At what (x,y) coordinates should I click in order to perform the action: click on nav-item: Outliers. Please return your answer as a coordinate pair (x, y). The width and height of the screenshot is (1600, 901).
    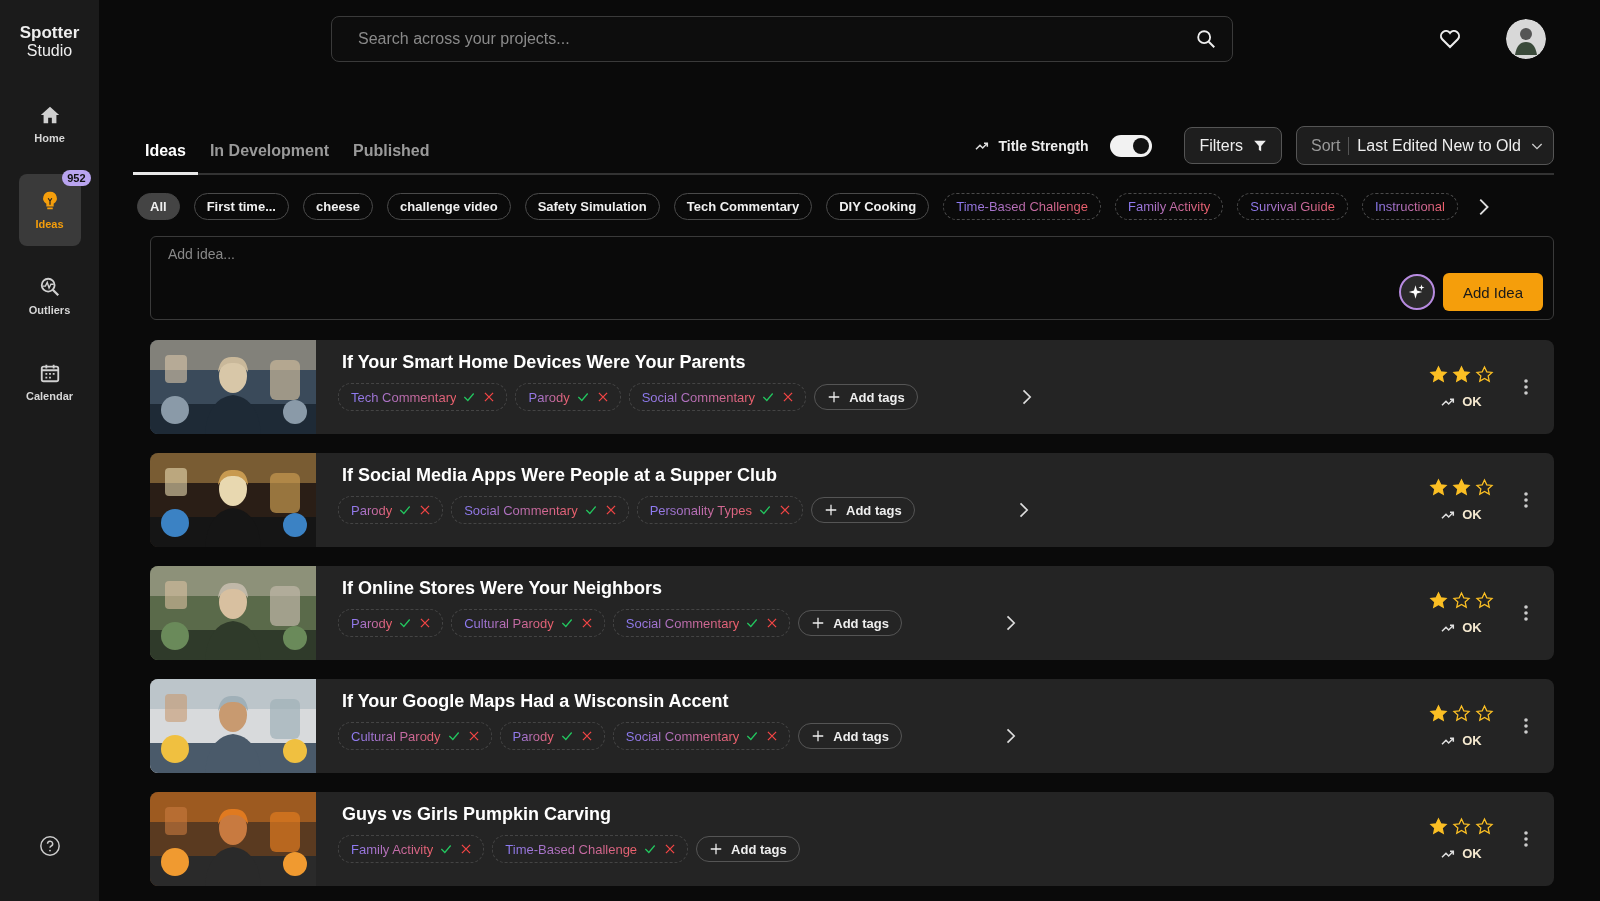
    Looking at the image, I should click on (49, 296).